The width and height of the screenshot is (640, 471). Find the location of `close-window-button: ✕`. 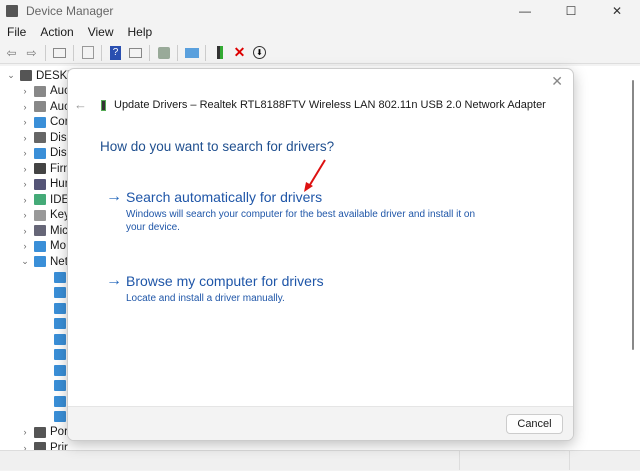

close-window-button: ✕ is located at coordinates (617, 11).